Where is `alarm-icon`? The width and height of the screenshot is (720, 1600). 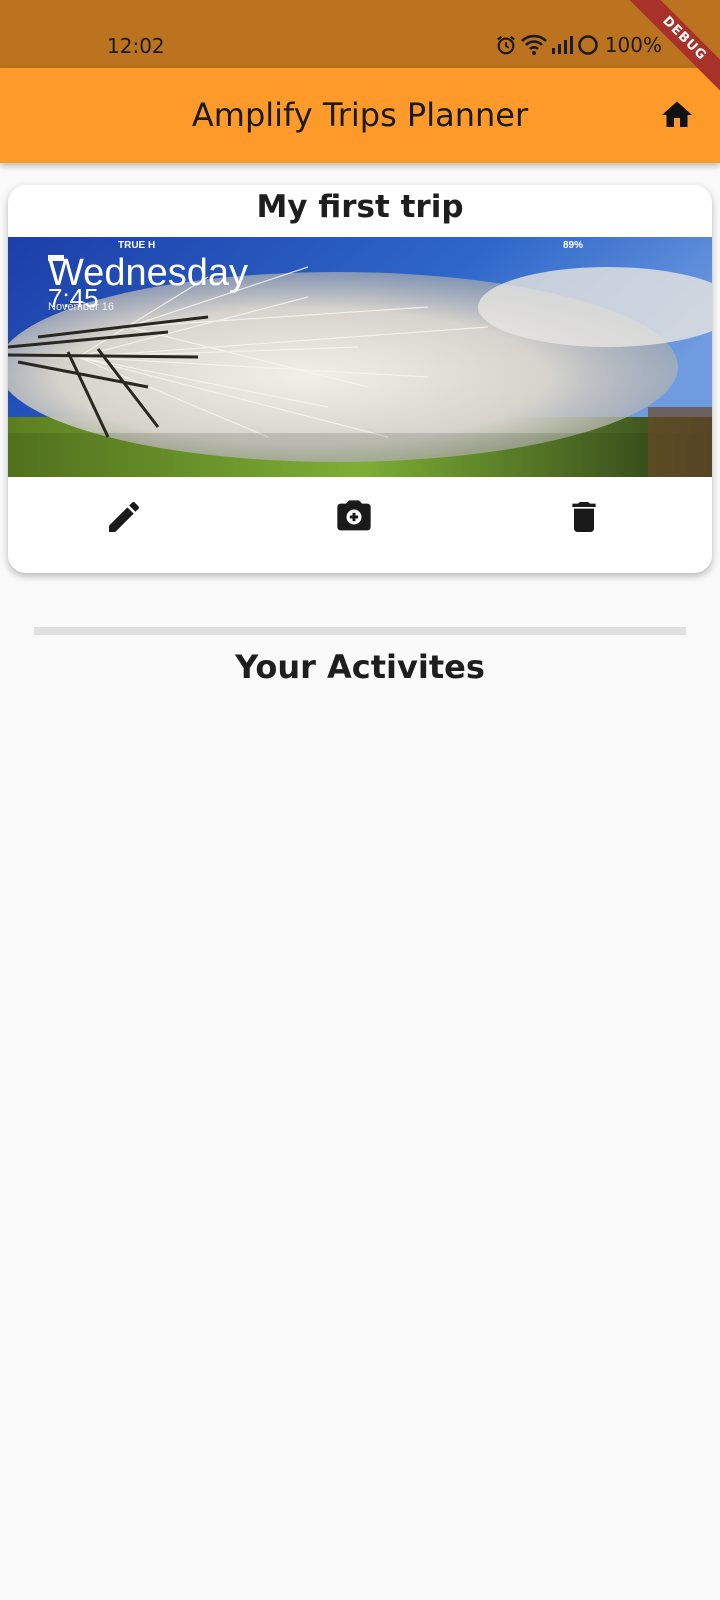 alarm-icon is located at coordinates (506, 45).